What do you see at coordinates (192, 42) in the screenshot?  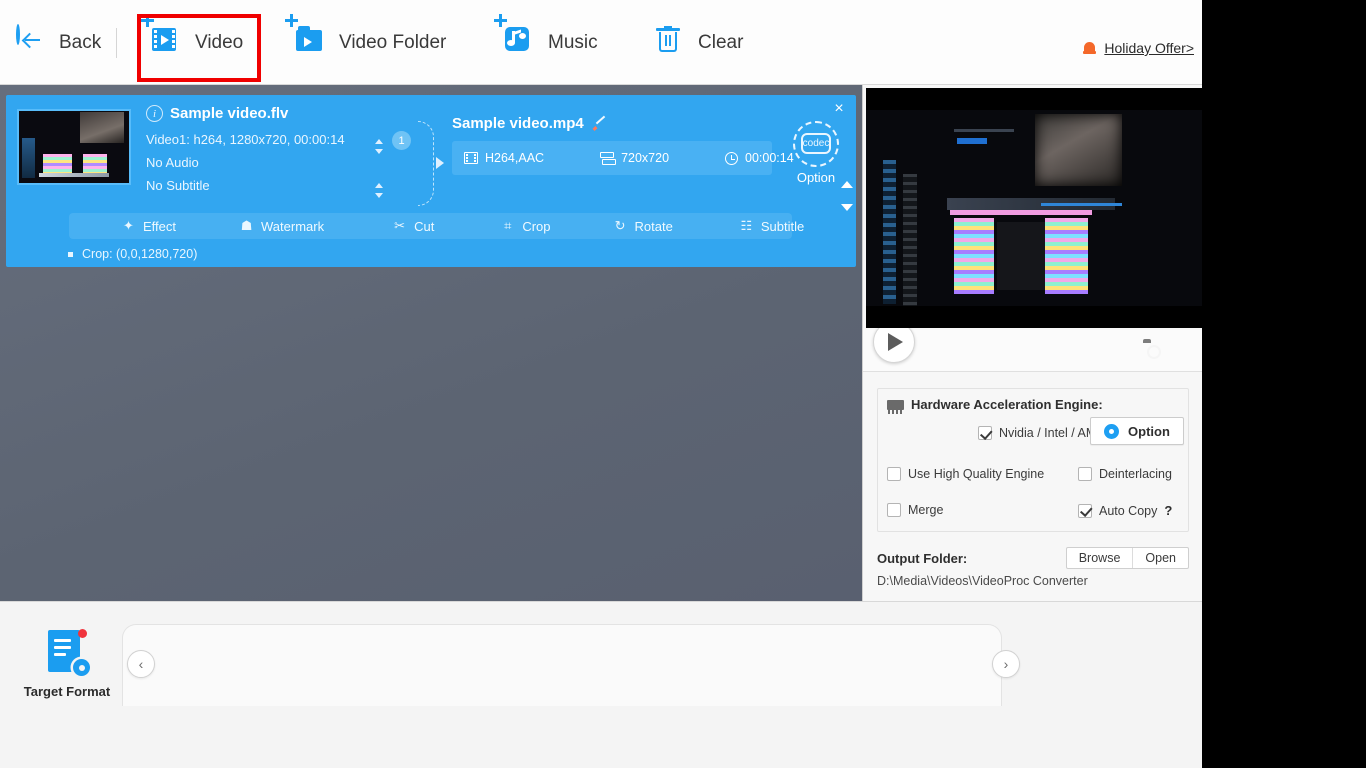 I see `add-video-button: Video` at bounding box center [192, 42].